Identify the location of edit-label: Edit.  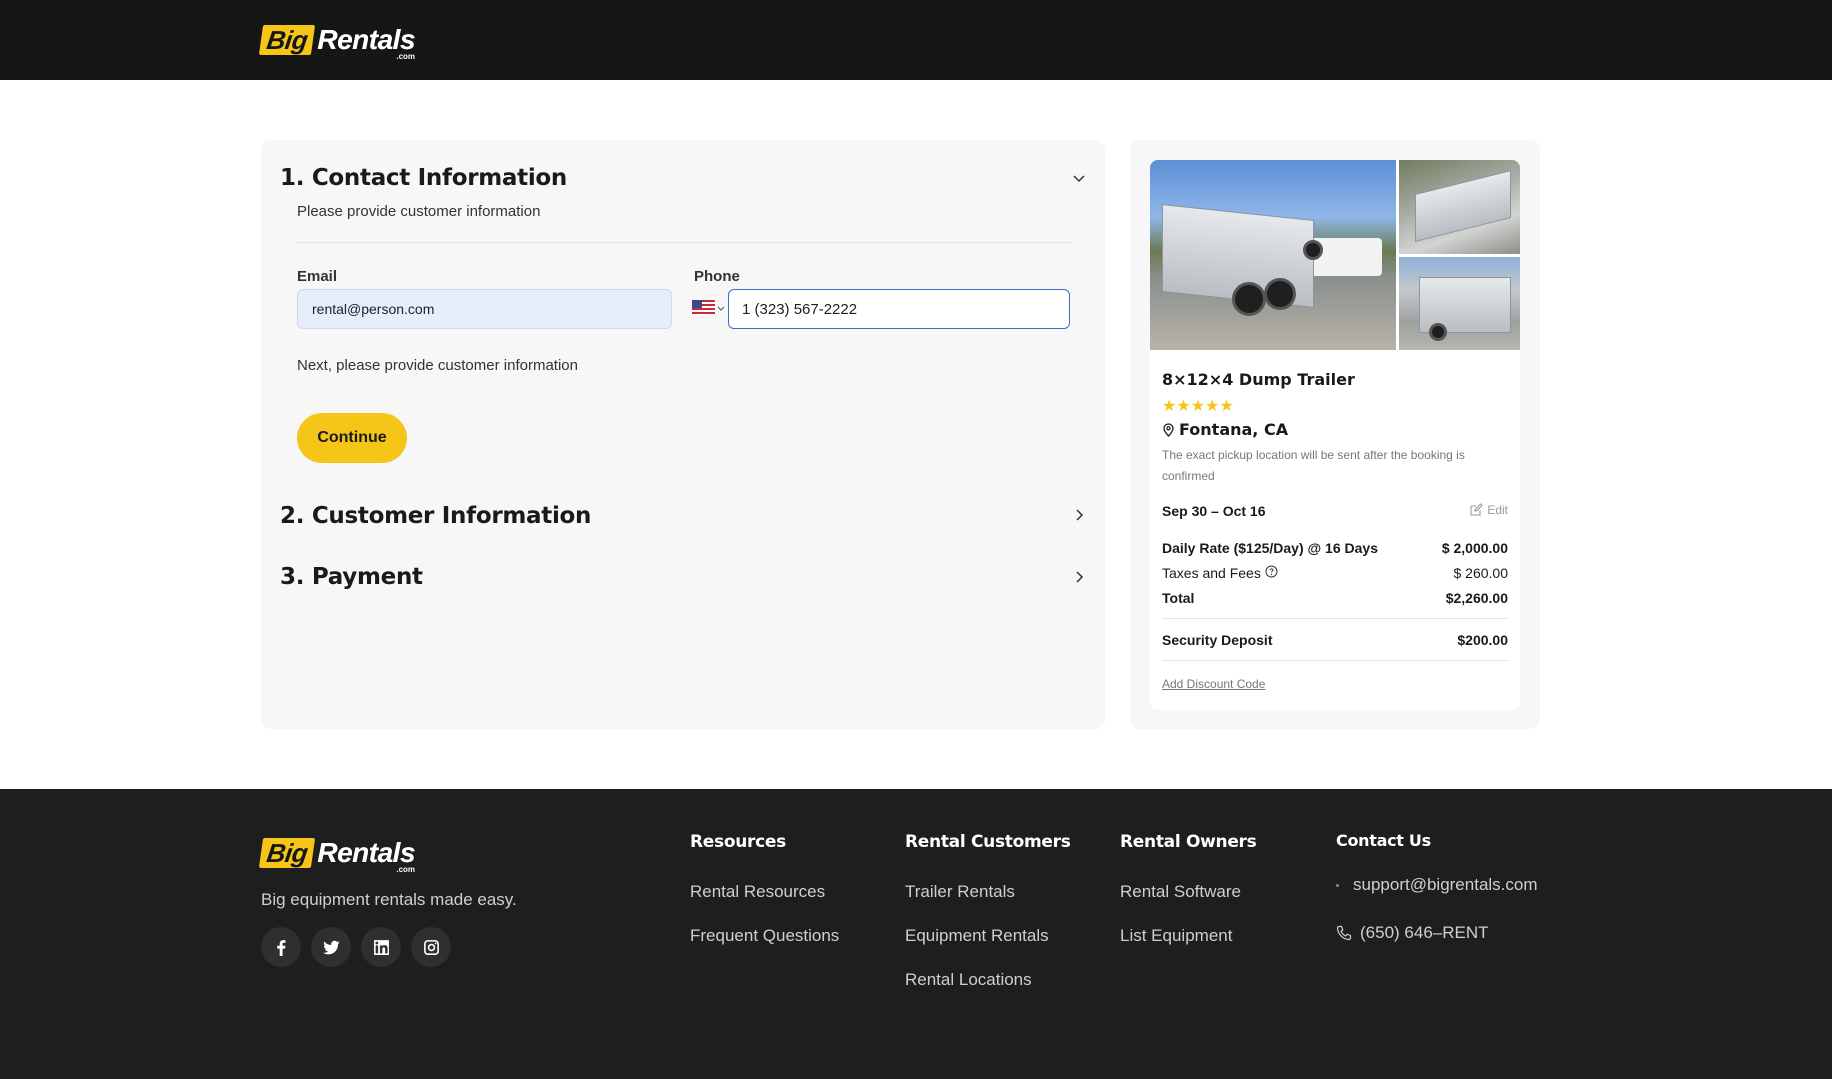
(1497, 510).